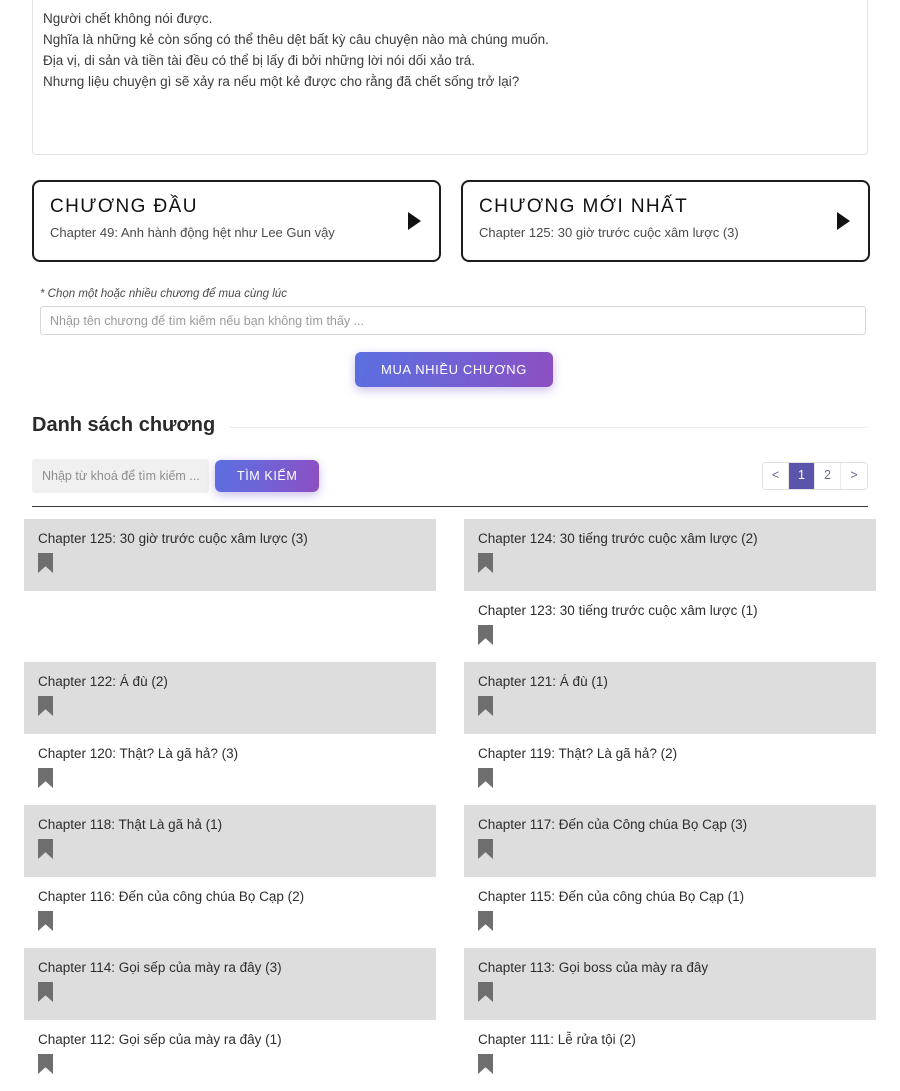 The image size is (900, 1091). What do you see at coordinates (670, 754) in the screenshot?
I see `chapter-title: Chapter 119: Thật? Là gã hả? (2)` at bounding box center [670, 754].